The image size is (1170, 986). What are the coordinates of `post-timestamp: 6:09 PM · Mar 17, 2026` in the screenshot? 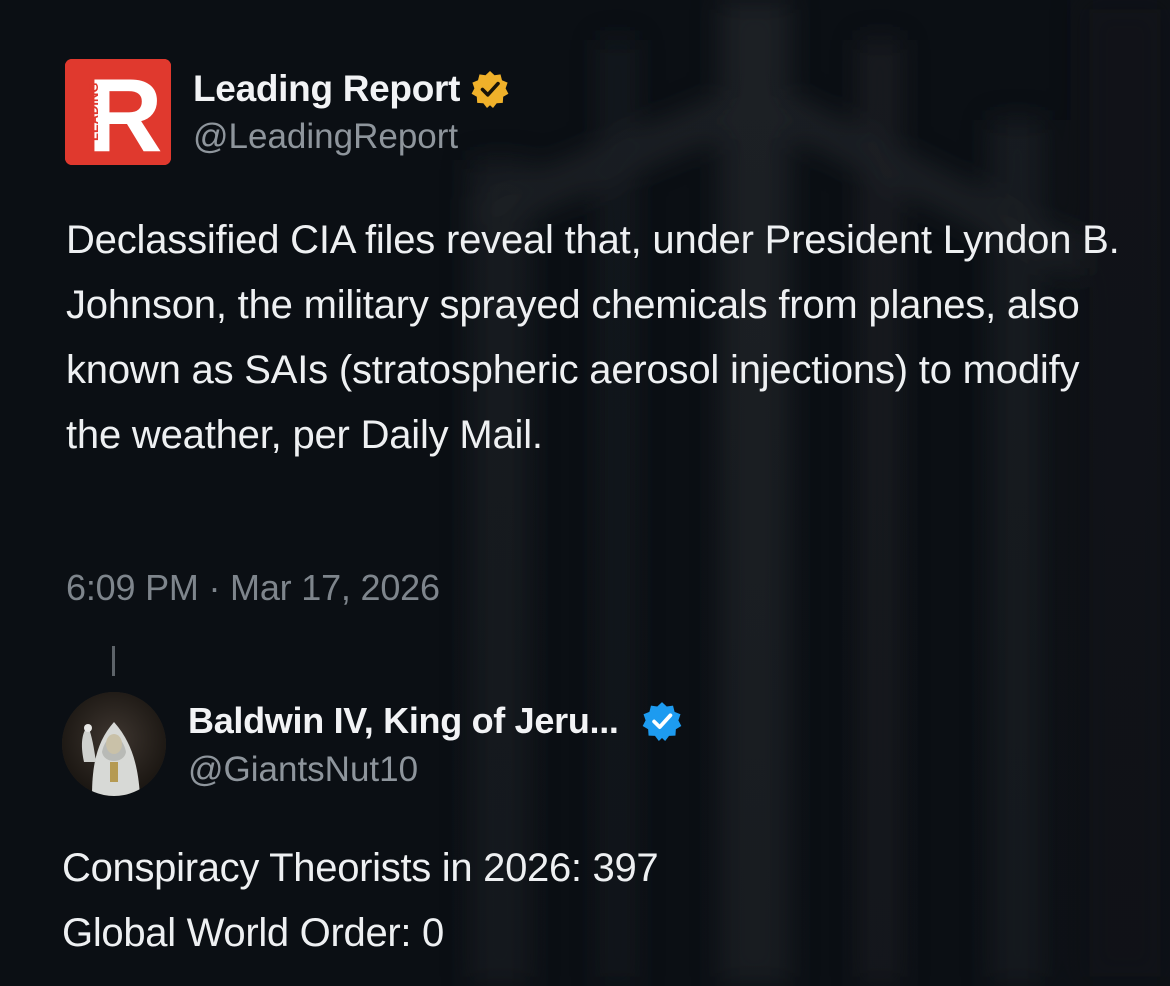 It's located at (253, 588).